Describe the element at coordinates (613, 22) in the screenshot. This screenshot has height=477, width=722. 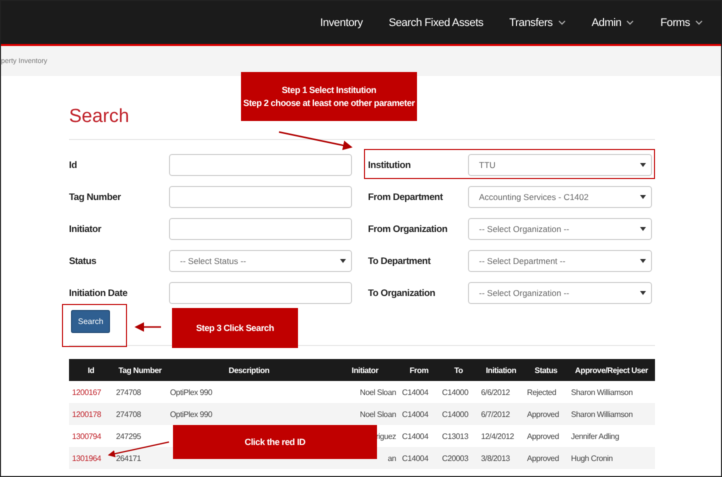
I see `nav-link: Admin` at that location.